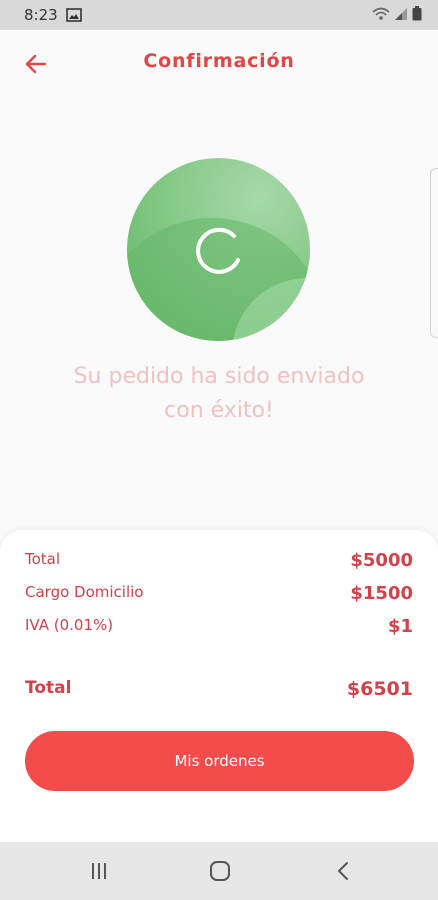  I want to click on total-value: $6501, so click(379, 689).